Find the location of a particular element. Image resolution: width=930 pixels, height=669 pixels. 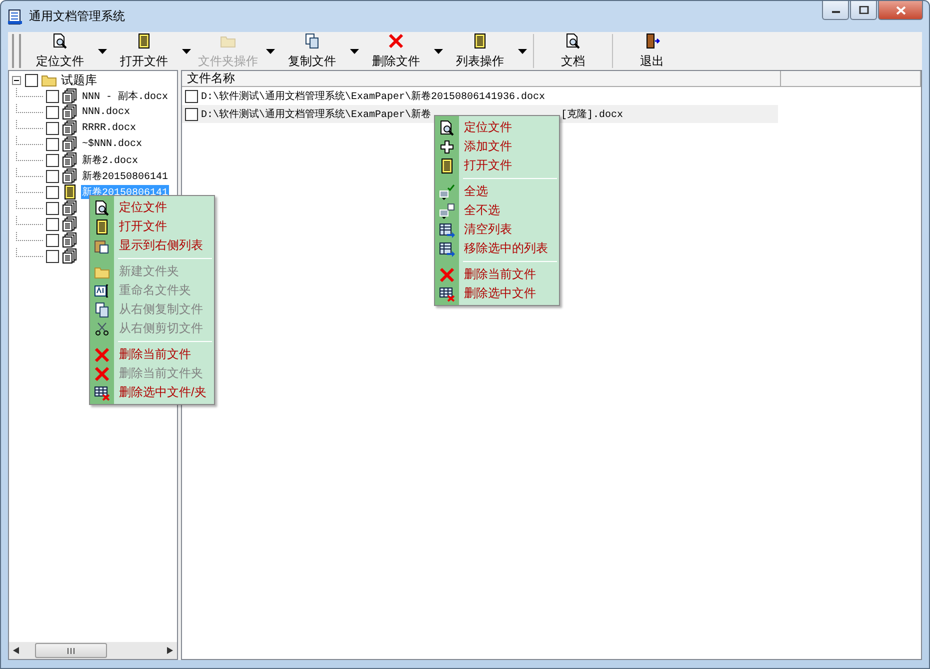

plus-icon is located at coordinates (447, 146).